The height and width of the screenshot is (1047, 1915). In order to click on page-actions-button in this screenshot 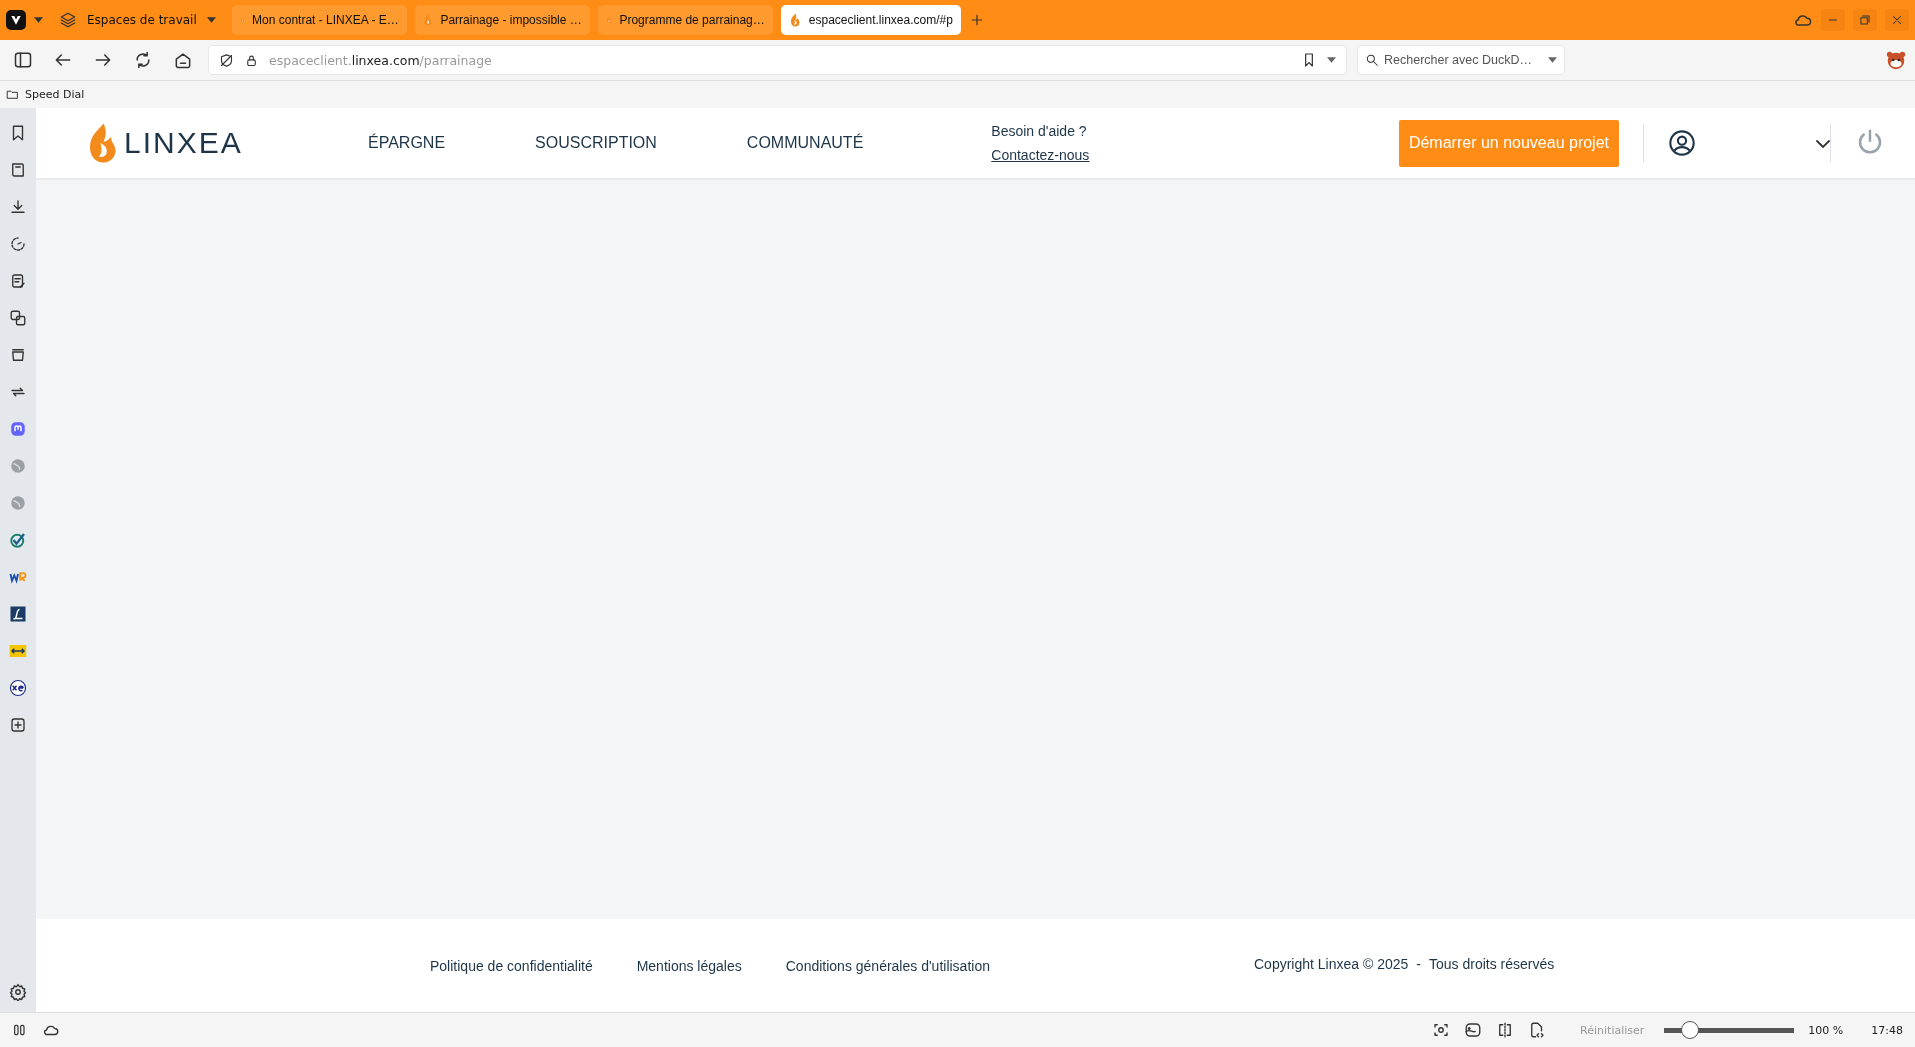, I will do `click(1537, 1030)`.